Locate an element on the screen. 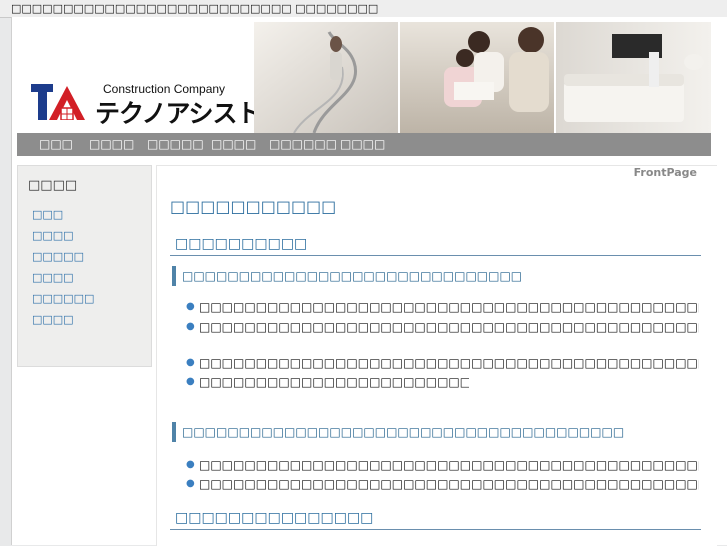 This screenshot has width=727, height=546. sidebar-item-2: □□□□ is located at coordinates (53, 235).